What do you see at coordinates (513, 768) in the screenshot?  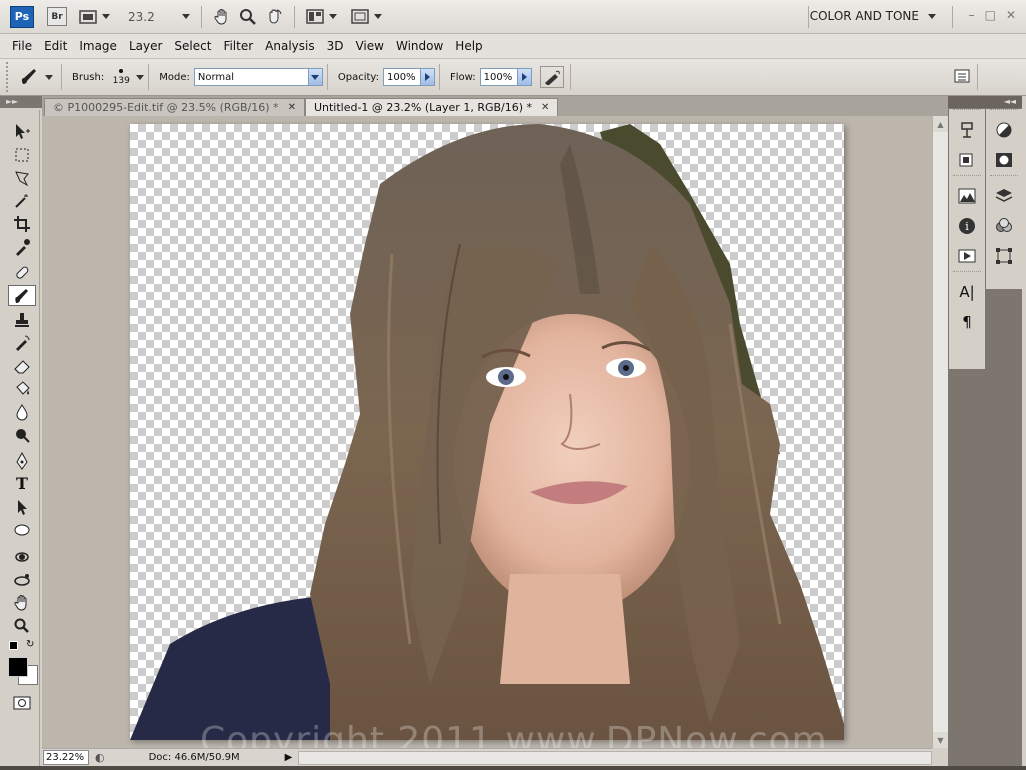 I see `window-bottom-edge` at bounding box center [513, 768].